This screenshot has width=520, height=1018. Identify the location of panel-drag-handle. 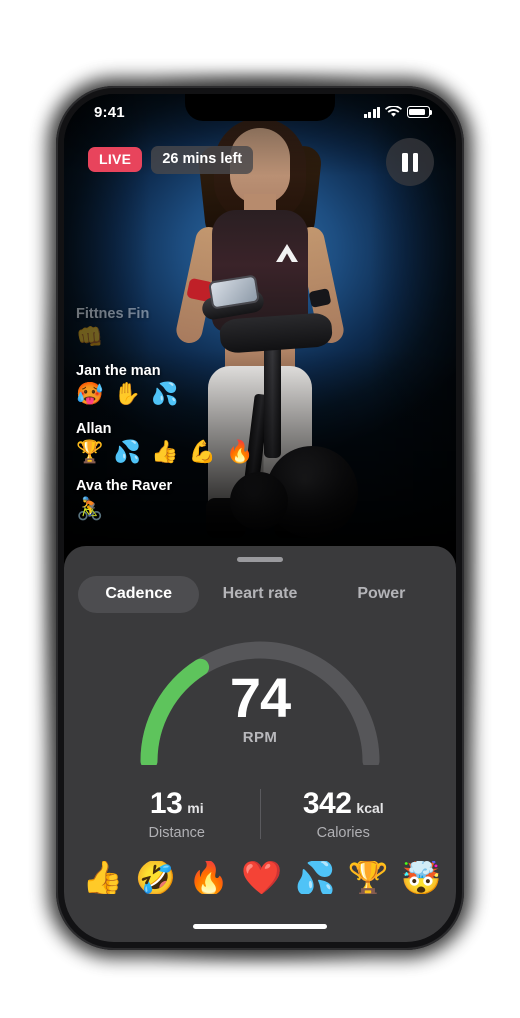
(260, 559).